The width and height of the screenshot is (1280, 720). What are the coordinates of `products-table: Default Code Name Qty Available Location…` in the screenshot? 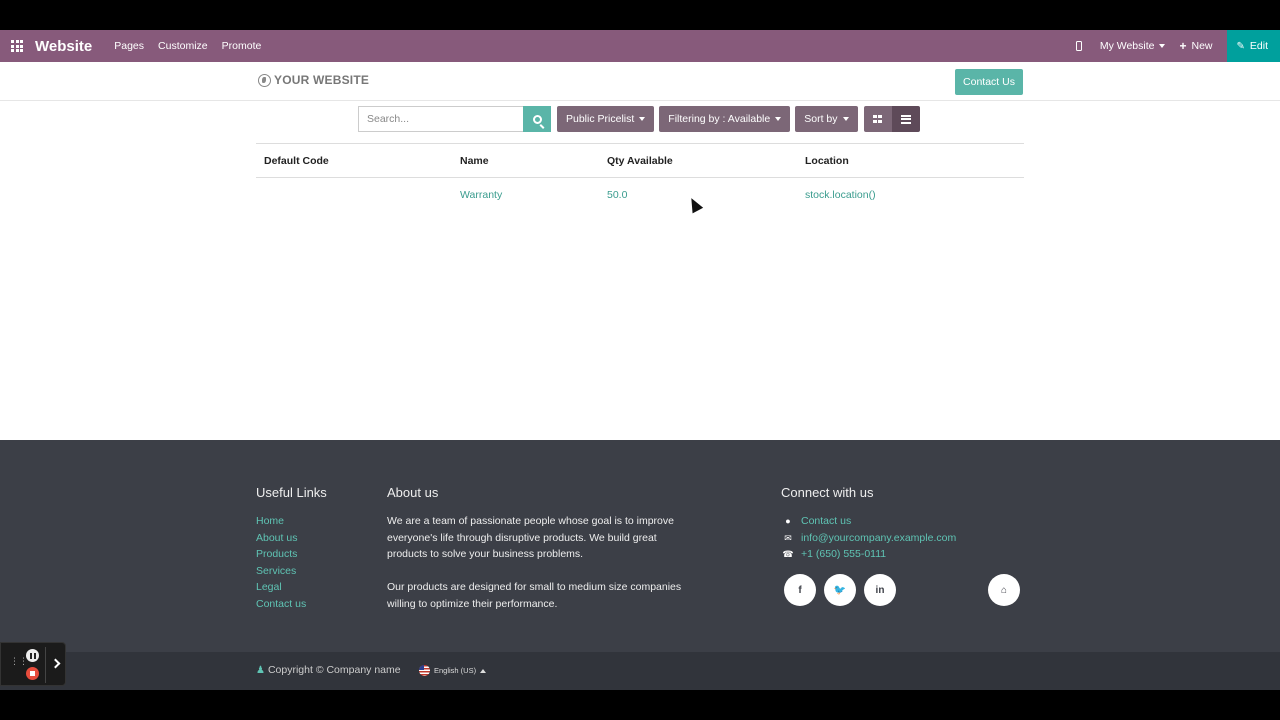 It's located at (640, 177).